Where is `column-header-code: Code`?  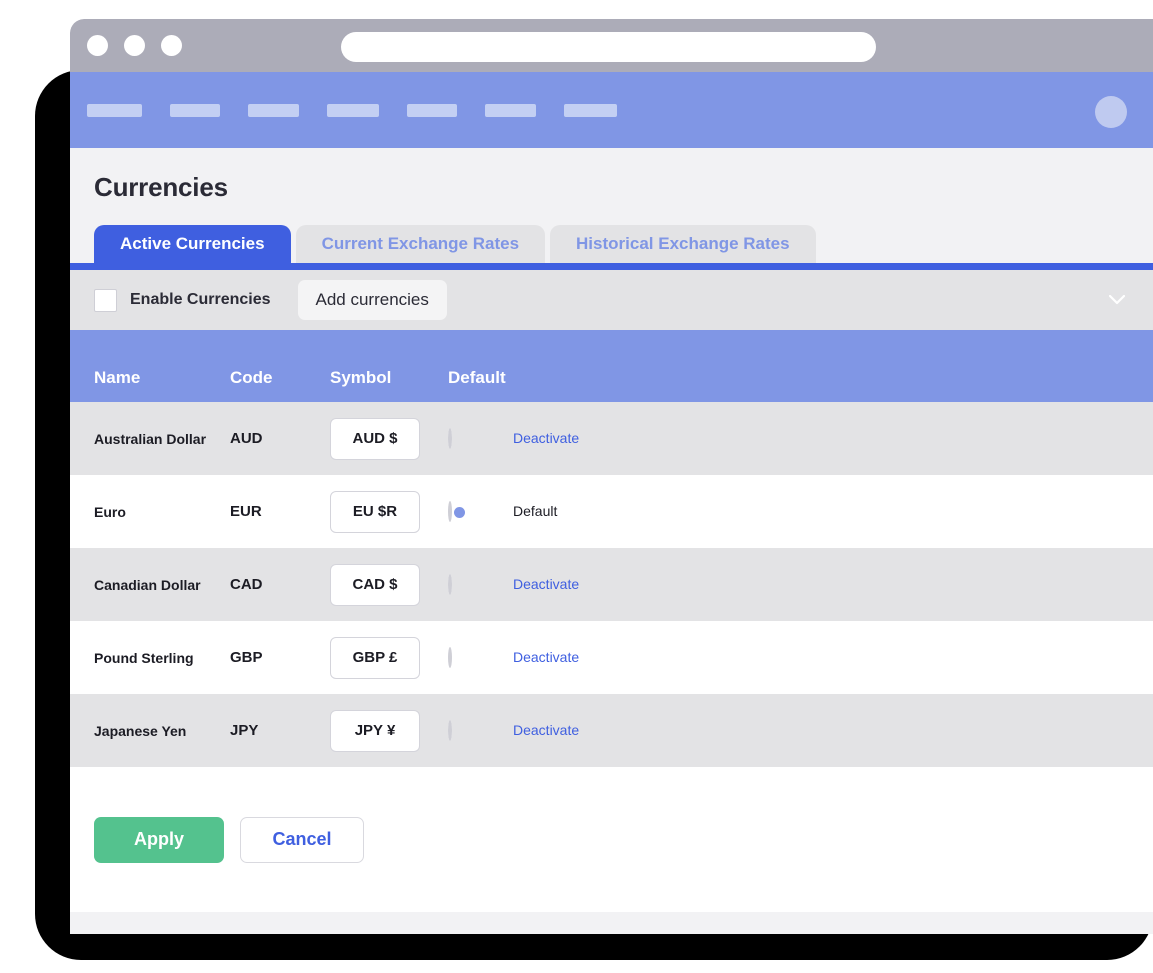 column-header-code: Code is located at coordinates (251, 377).